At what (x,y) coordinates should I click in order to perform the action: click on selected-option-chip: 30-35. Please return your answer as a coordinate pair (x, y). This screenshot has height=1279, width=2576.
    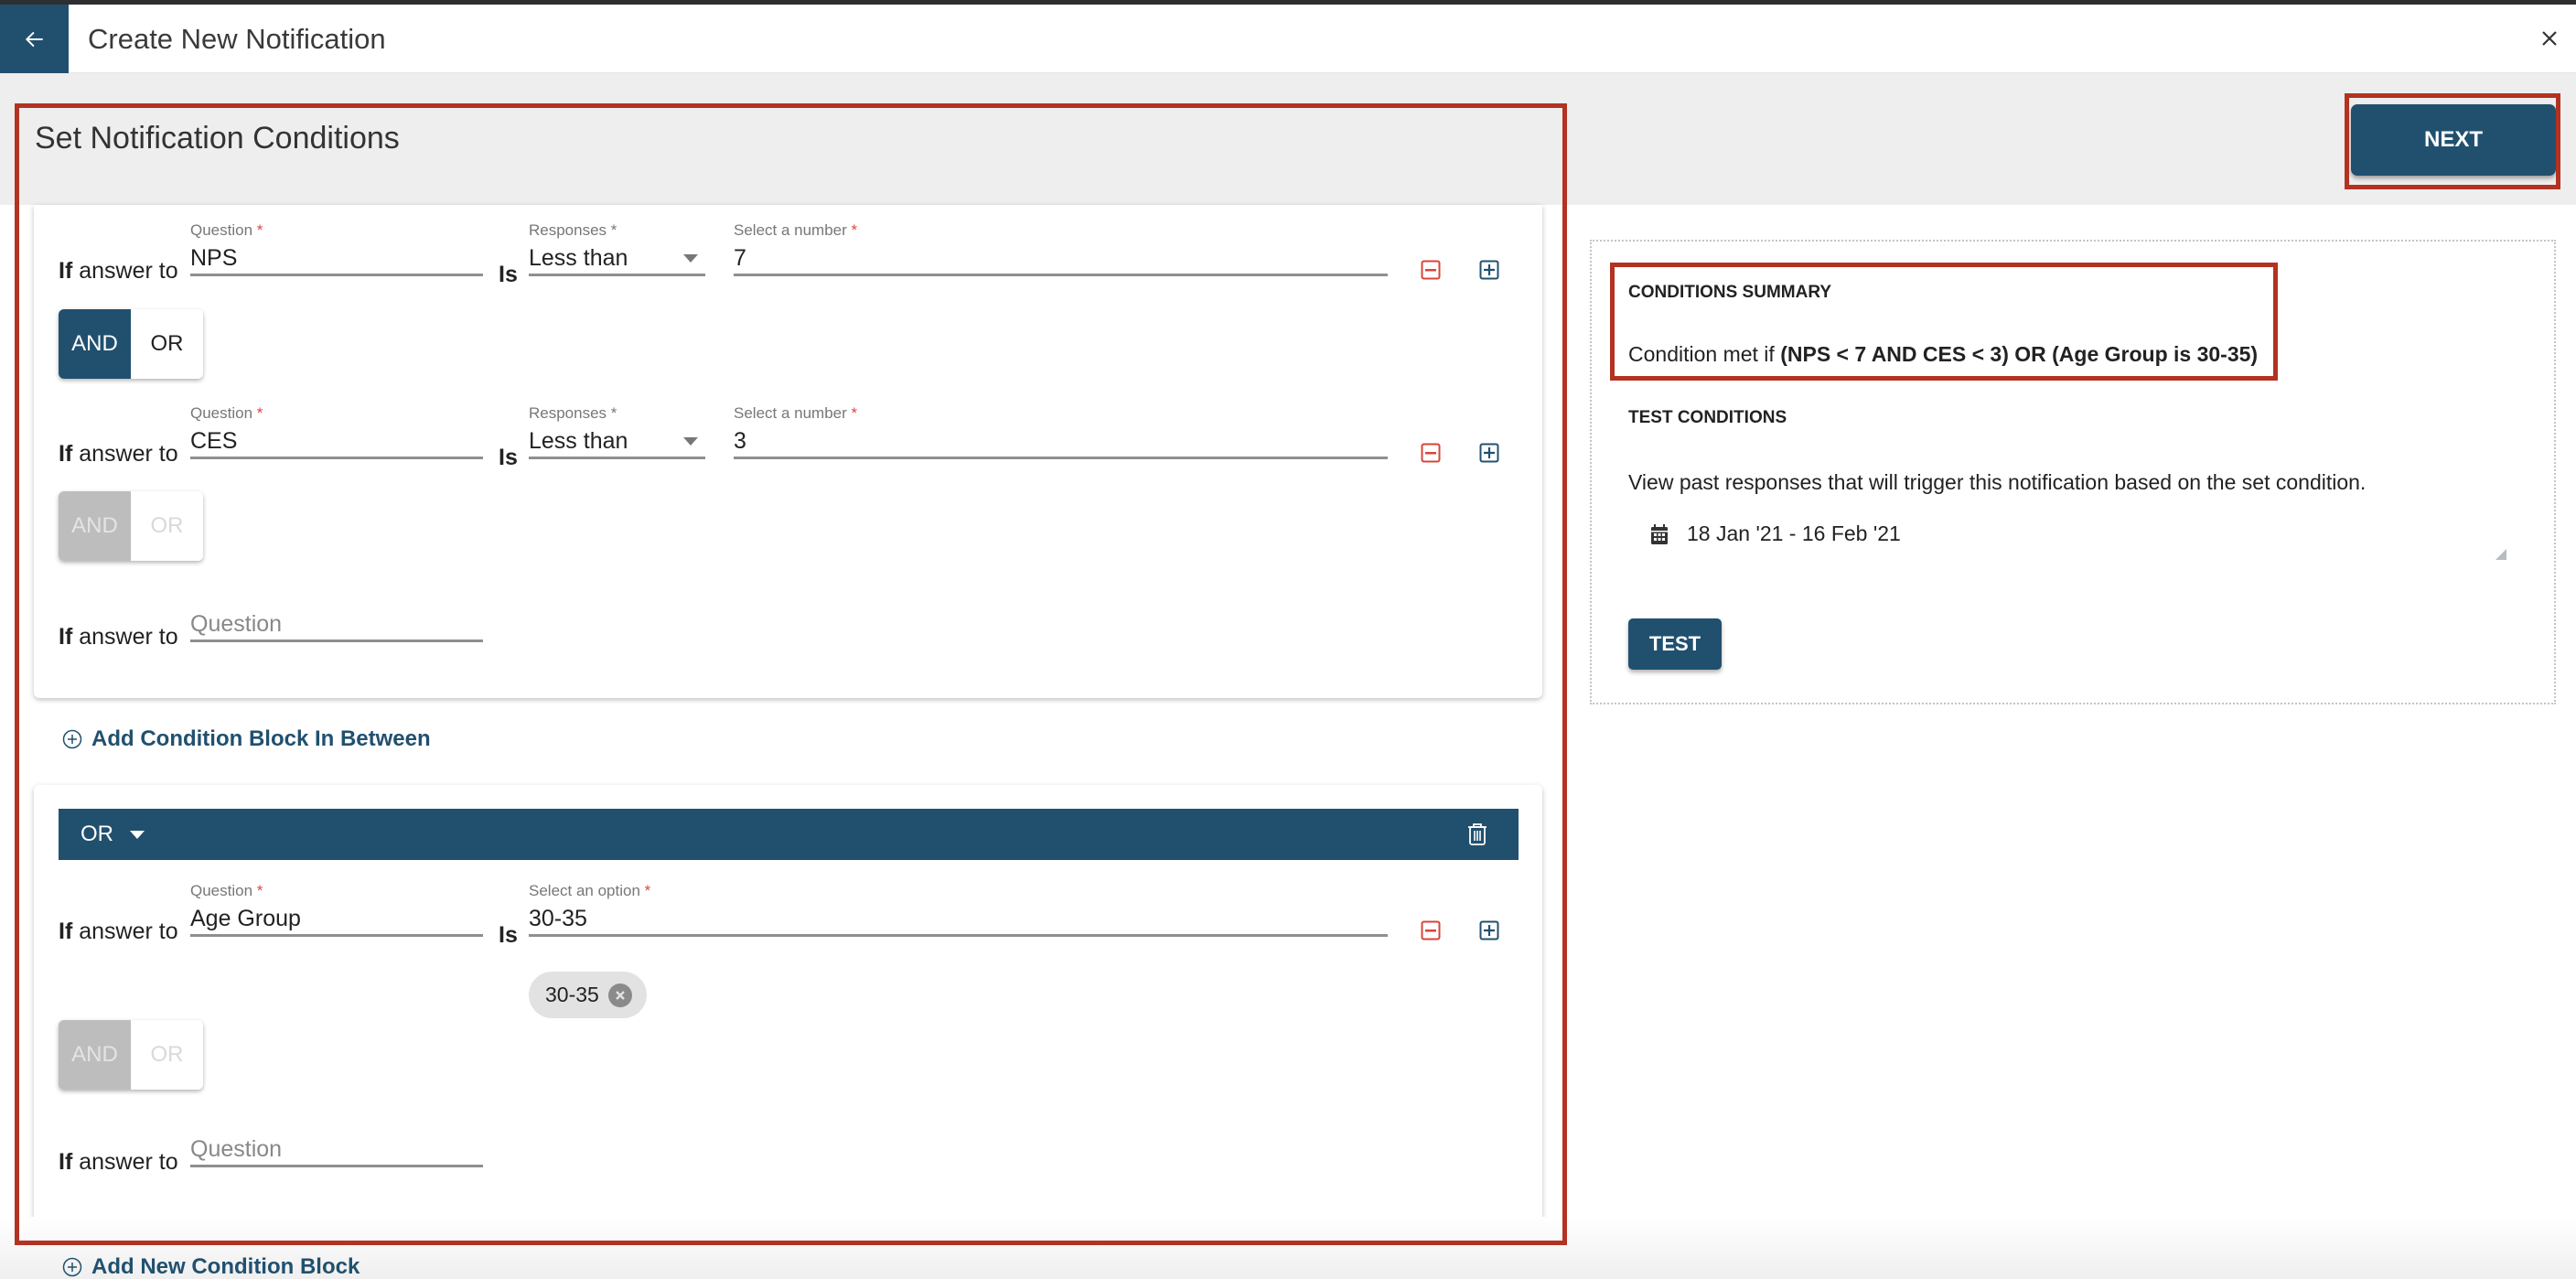
    Looking at the image, I should click on (588, 995).